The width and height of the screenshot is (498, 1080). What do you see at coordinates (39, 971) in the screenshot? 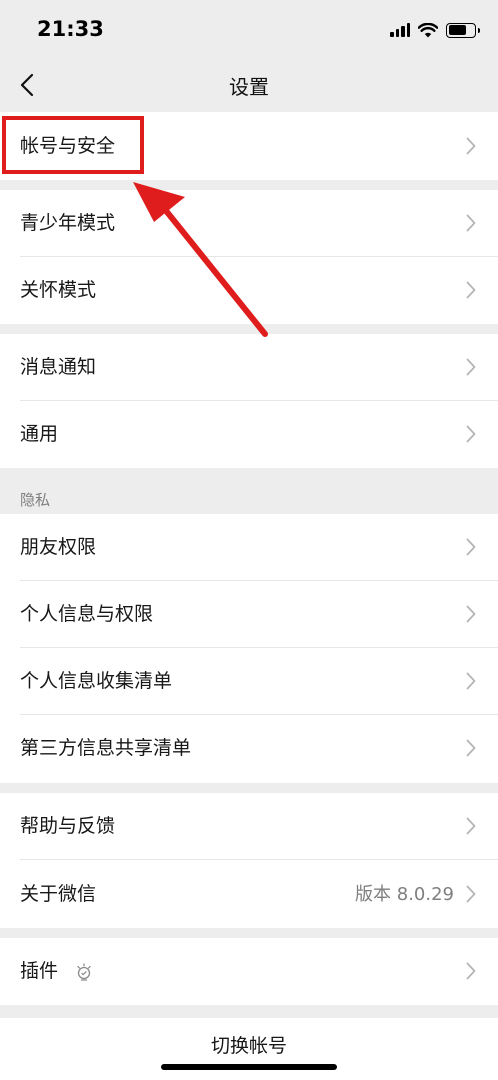
I see `settings-item-label: 插件` at bounding box center [39, 971].